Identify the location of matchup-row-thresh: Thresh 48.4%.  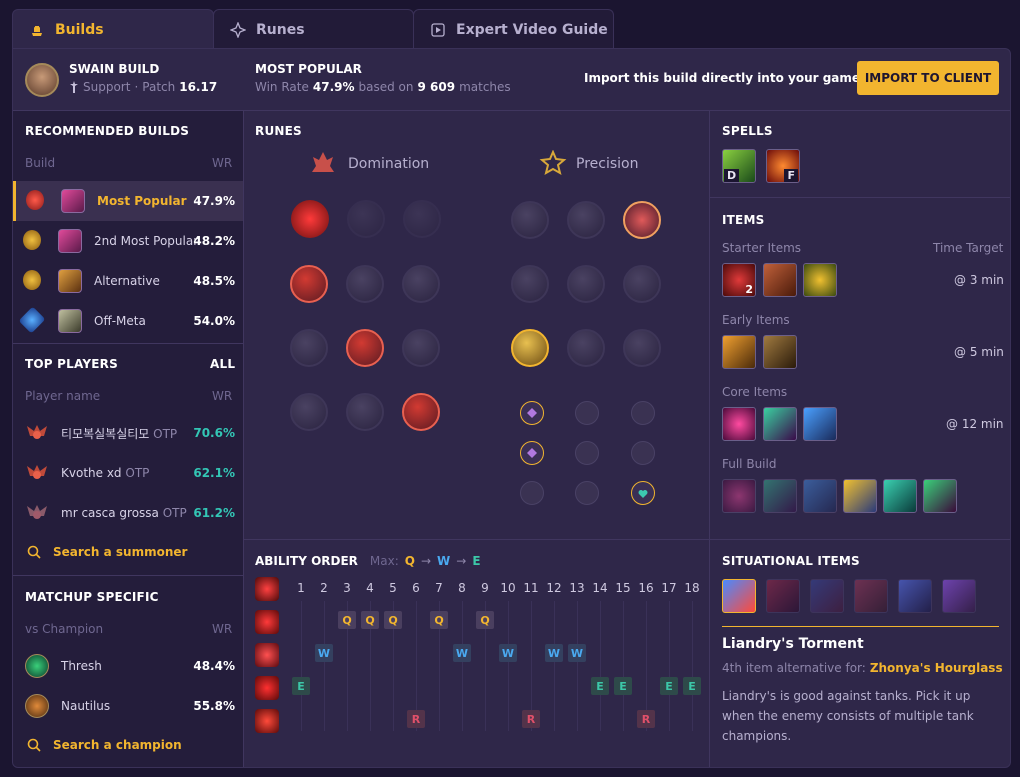
(128, 666).